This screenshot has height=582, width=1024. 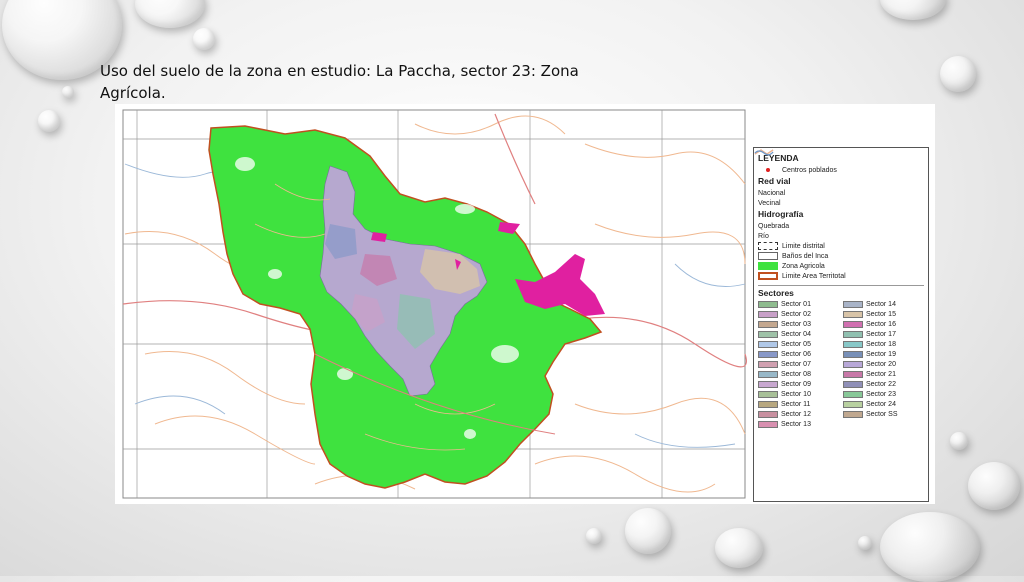 I want to click on white-area-icon, so click(x=768, y=256).